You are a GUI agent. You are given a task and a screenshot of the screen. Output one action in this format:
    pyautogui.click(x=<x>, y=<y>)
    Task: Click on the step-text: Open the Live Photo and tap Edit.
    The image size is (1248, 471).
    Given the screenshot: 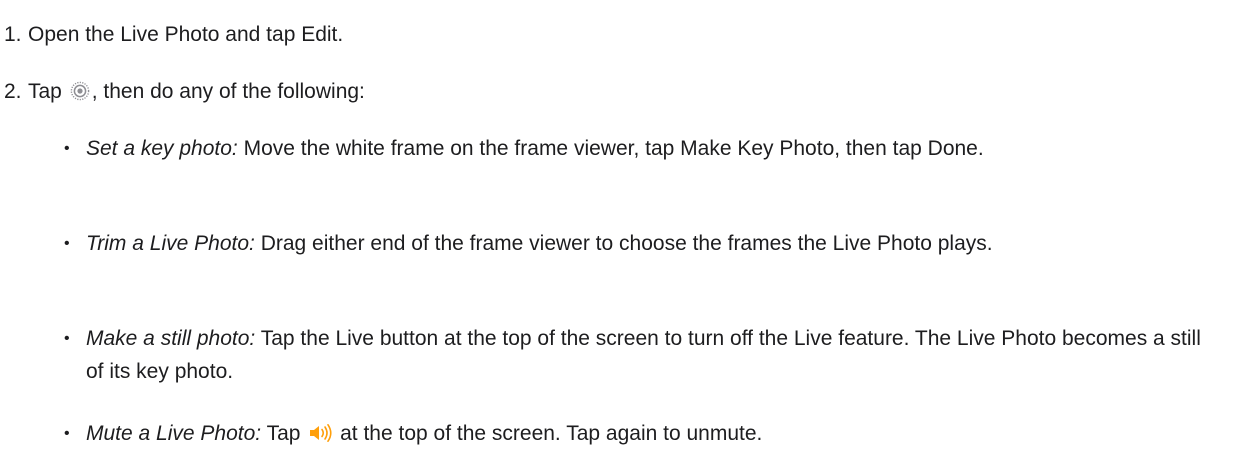 What is the action you would take?
    pyautogui.click(x=186, y=34)
    